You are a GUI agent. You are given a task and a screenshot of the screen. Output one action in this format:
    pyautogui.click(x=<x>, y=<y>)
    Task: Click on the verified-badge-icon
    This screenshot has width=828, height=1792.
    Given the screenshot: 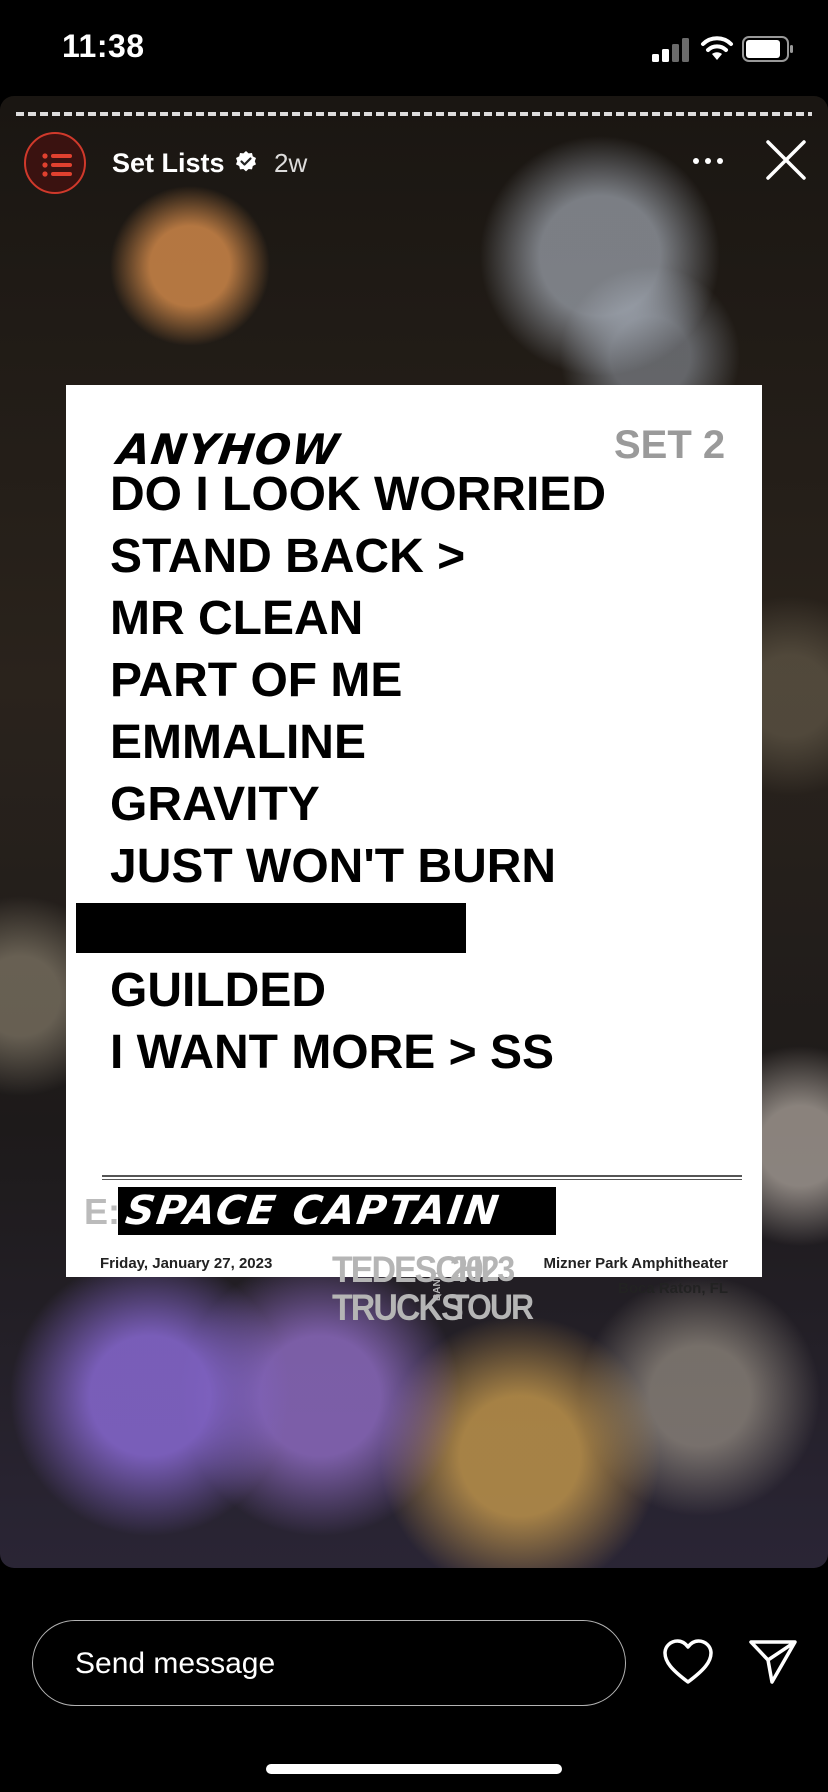 What is the action you would take?
    pyautogui.click(x=246, y=161)
    